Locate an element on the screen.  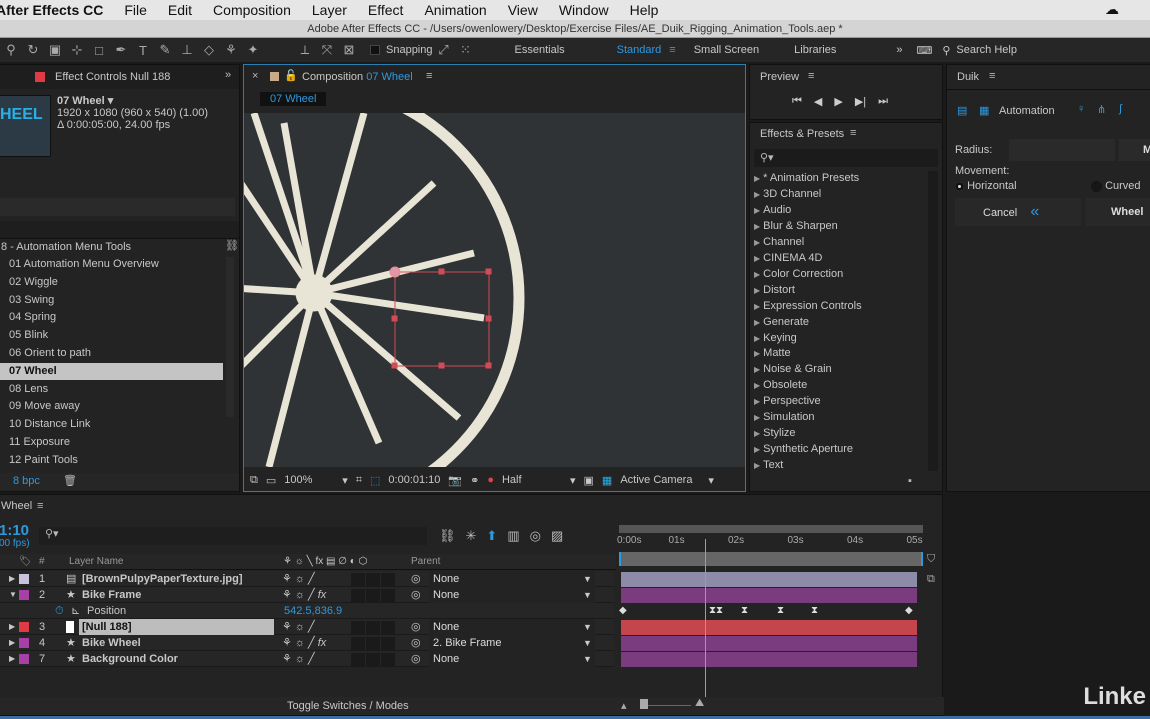
camera-tool-icon: ▣ is located at coordinates (55, 50).